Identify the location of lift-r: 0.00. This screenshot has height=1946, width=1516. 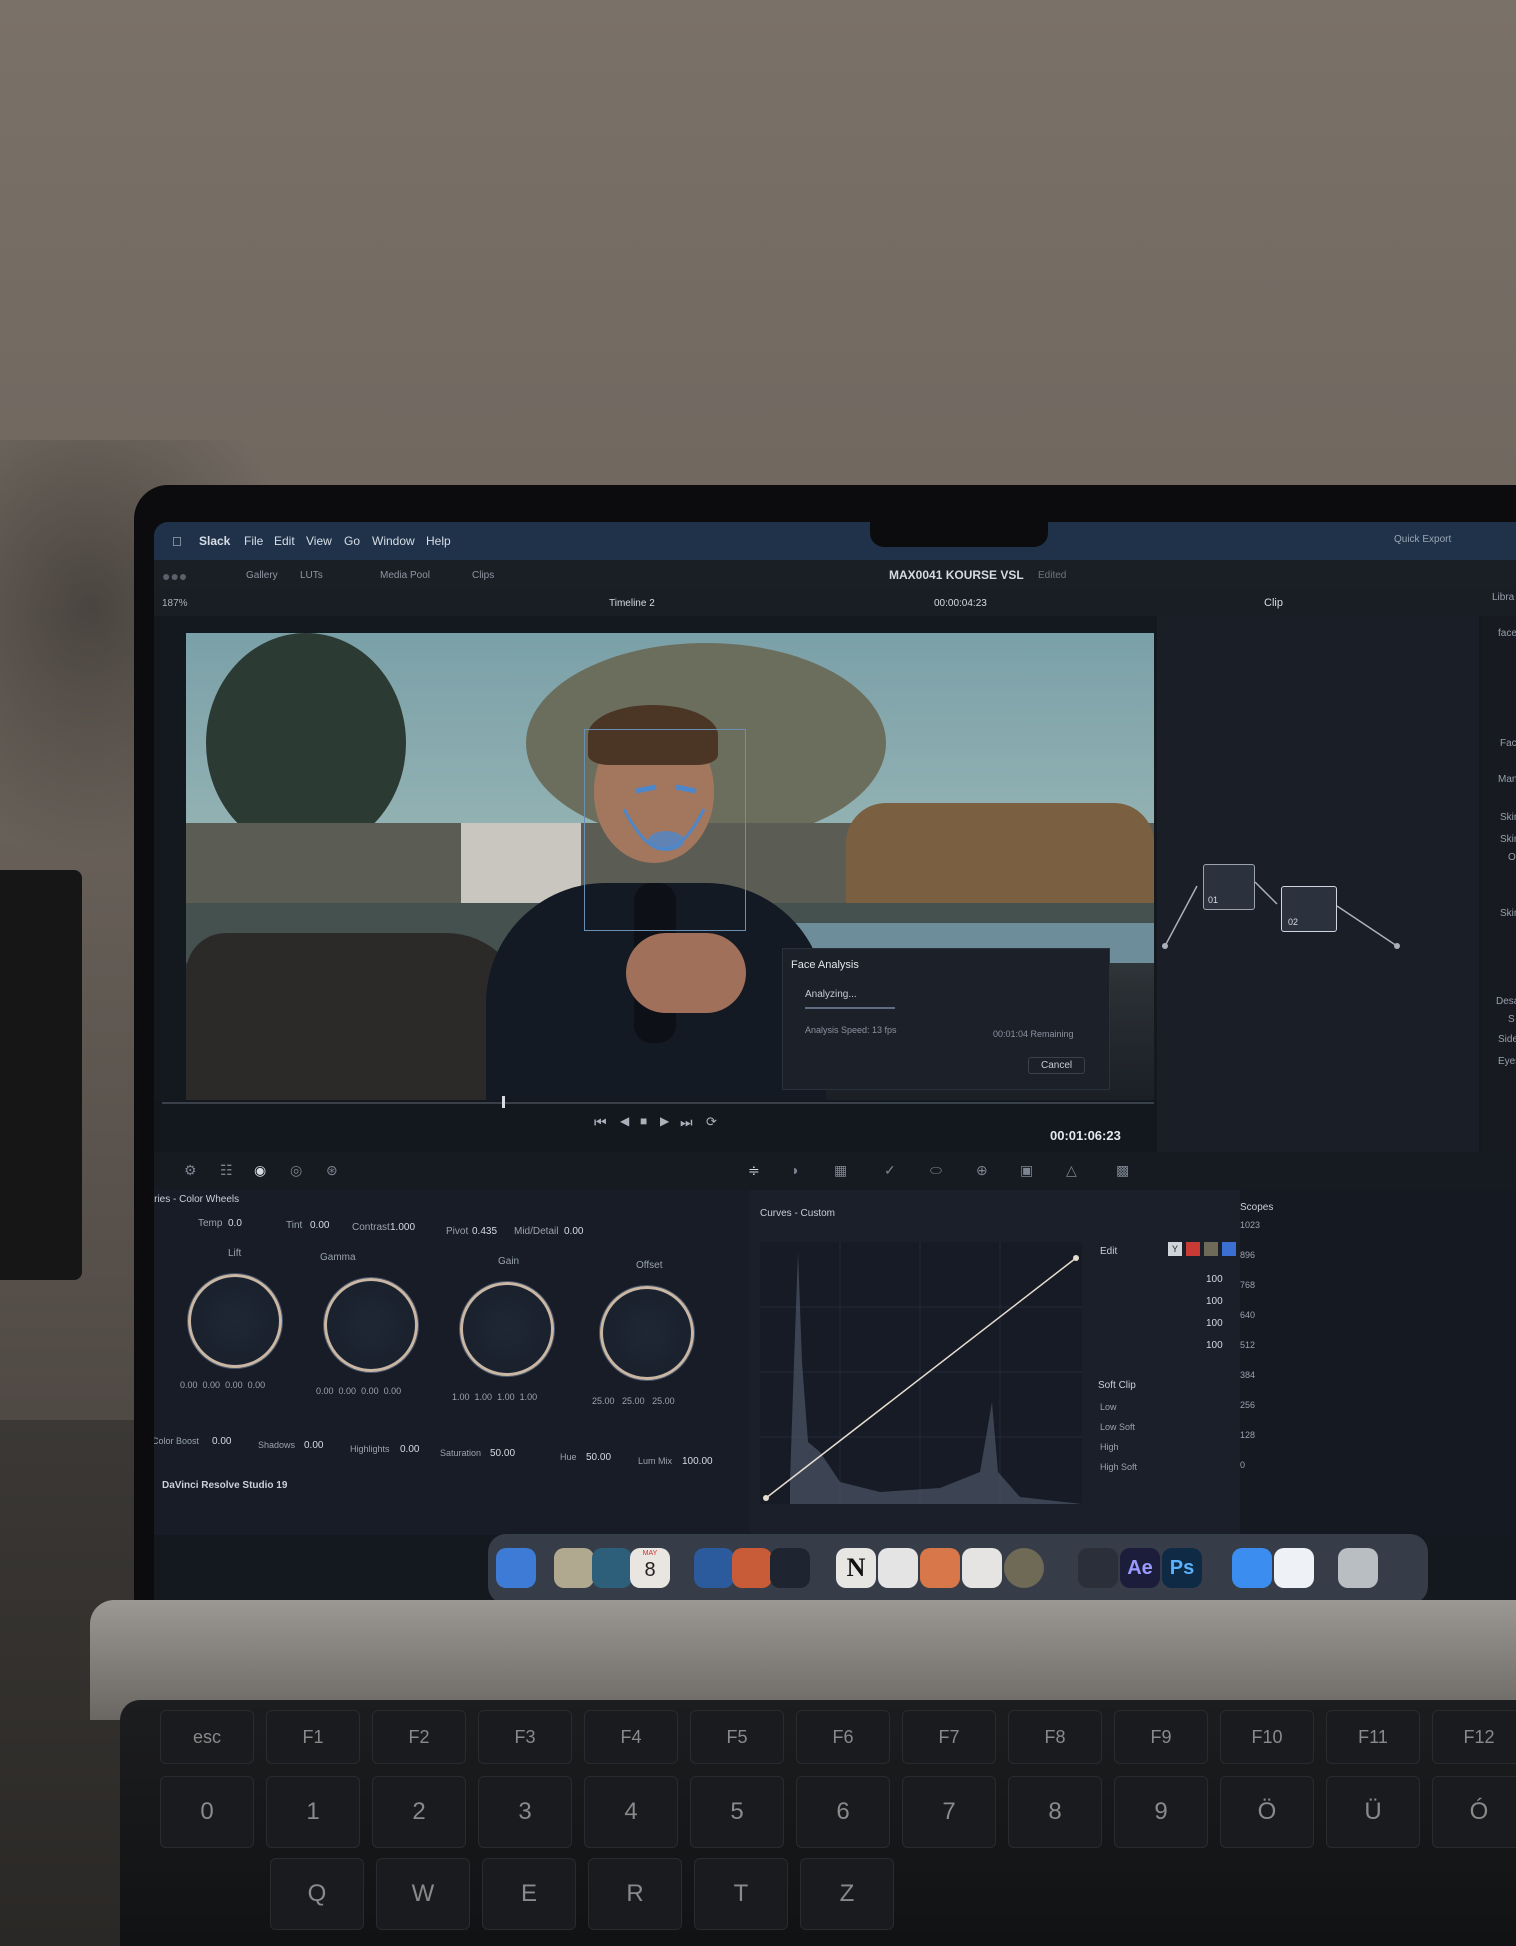
(212, 1385).